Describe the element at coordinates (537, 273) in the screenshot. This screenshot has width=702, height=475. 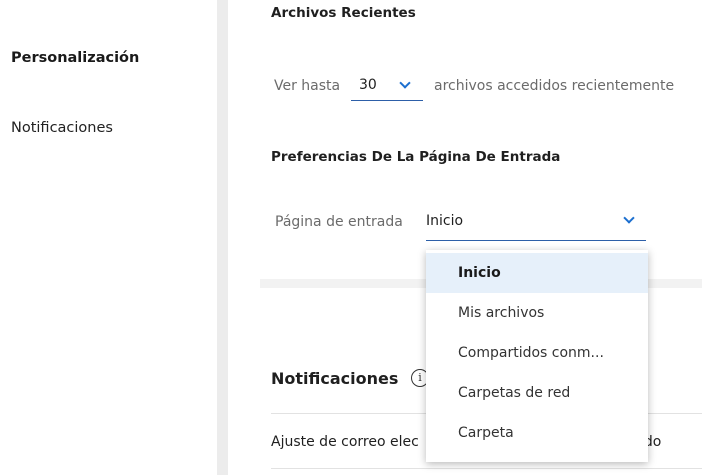
I see `dropdown-option-inicio: Inicio` at that location.